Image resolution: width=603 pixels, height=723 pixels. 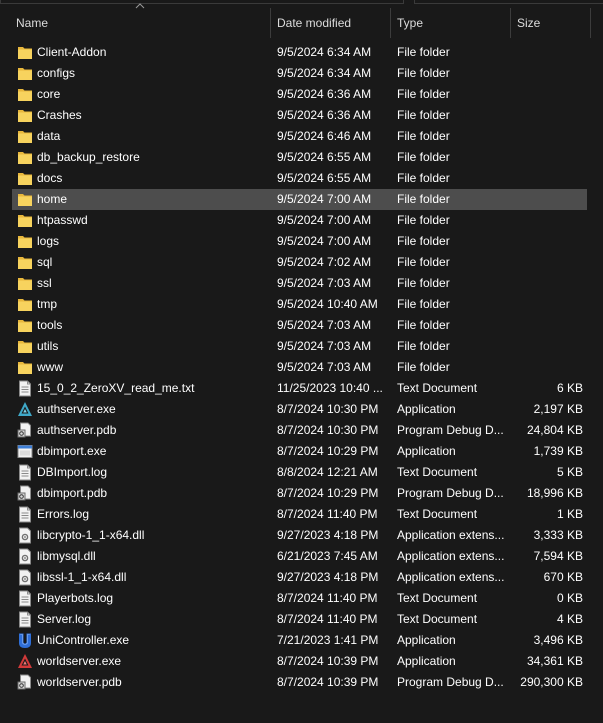 What do you see at coordinates (299, 220) in the screenshot?
I see `file-row-htpasswd: htpasswd 9/5/2024 7:00 AM File folder` at bounding box center [299, 220].